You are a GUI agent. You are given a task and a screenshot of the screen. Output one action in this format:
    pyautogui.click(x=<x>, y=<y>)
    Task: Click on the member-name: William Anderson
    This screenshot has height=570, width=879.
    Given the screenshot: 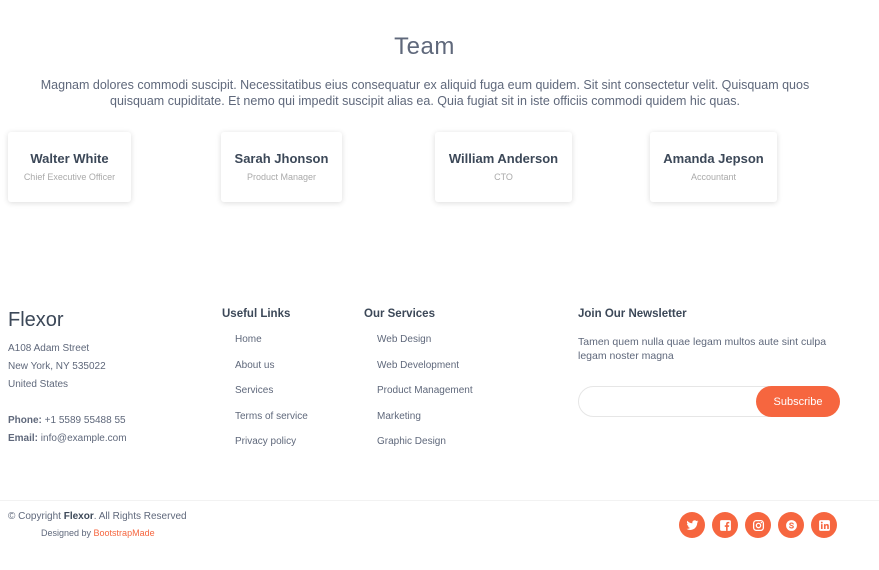 What is the action you would take?
    pyautogui.click(x=503, y=158)
    